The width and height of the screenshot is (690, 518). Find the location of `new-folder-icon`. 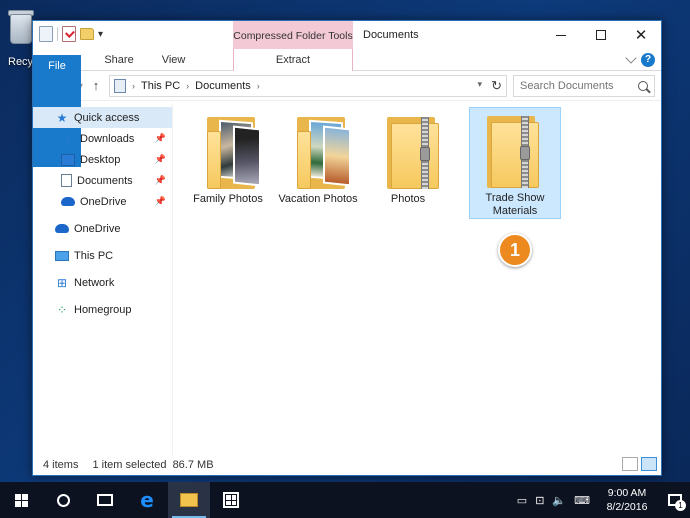

new-folder-icon is located at coordinates (87, 34).